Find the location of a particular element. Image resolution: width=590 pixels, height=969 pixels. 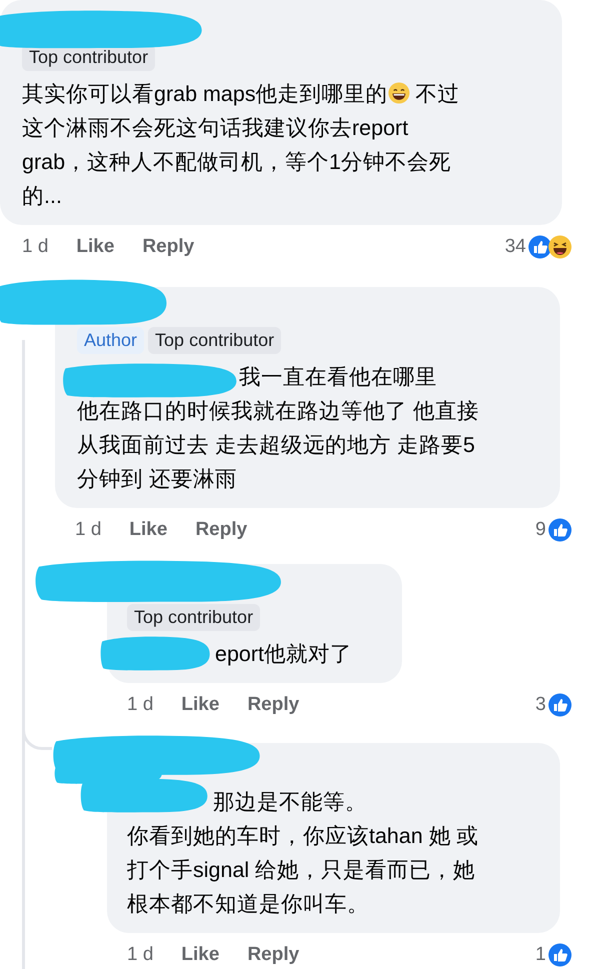

comment-text: 你看到她的车时，你应该tahan 她 或 is located at coordinates (303, 836).